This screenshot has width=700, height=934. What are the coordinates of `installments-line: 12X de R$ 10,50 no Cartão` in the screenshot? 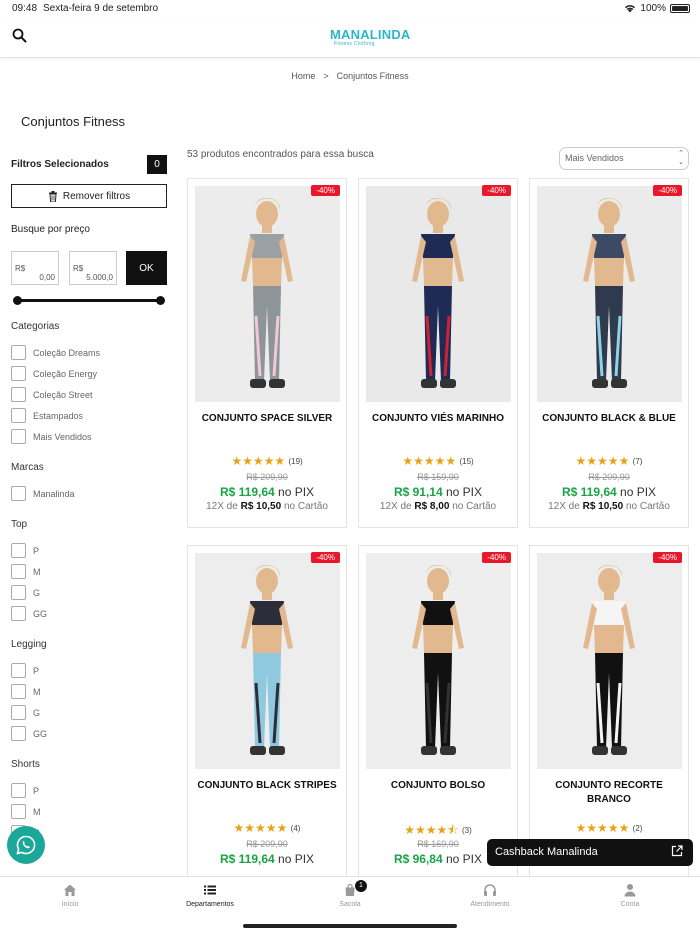 It's located at (609, 506).